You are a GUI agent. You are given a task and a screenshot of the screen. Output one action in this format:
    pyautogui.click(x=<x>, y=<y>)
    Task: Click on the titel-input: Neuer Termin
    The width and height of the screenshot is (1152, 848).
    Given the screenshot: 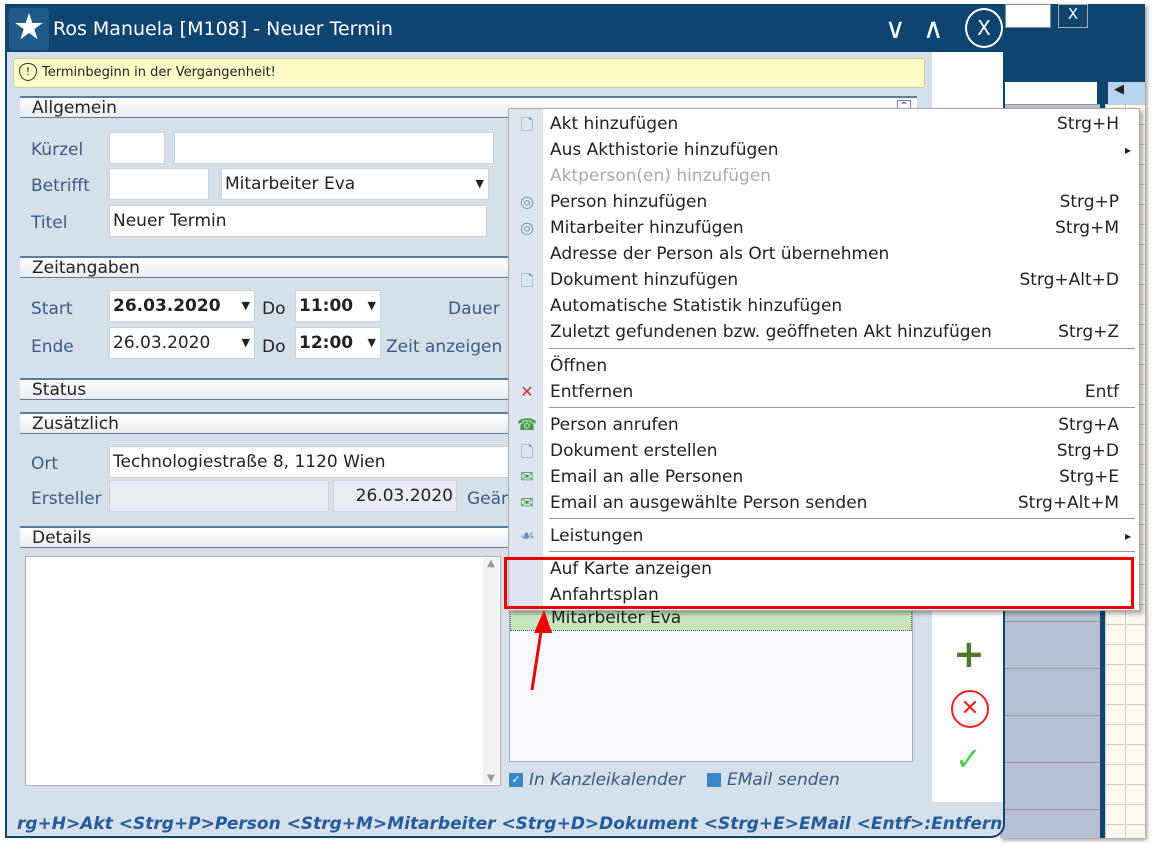 What is the action you would take?
    pyautogui.click(x=298, y=221)
    